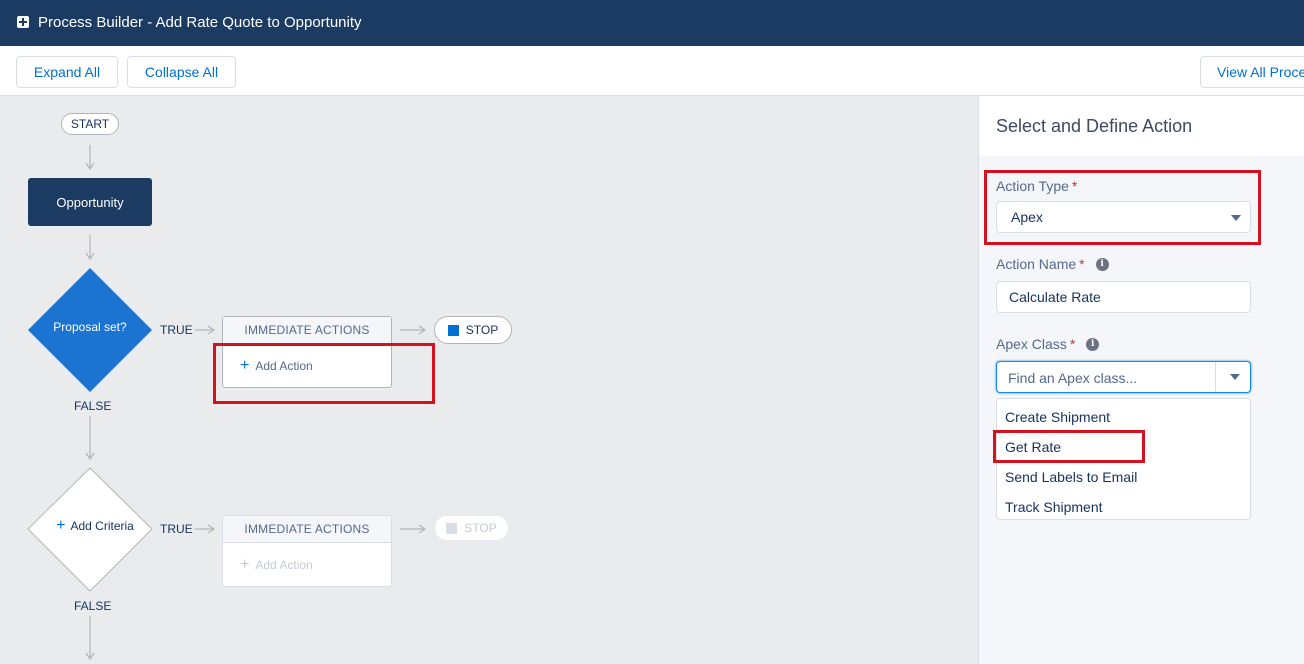  I want to click on dropdown-option: Send Labels to Email, so click(1123, 477).